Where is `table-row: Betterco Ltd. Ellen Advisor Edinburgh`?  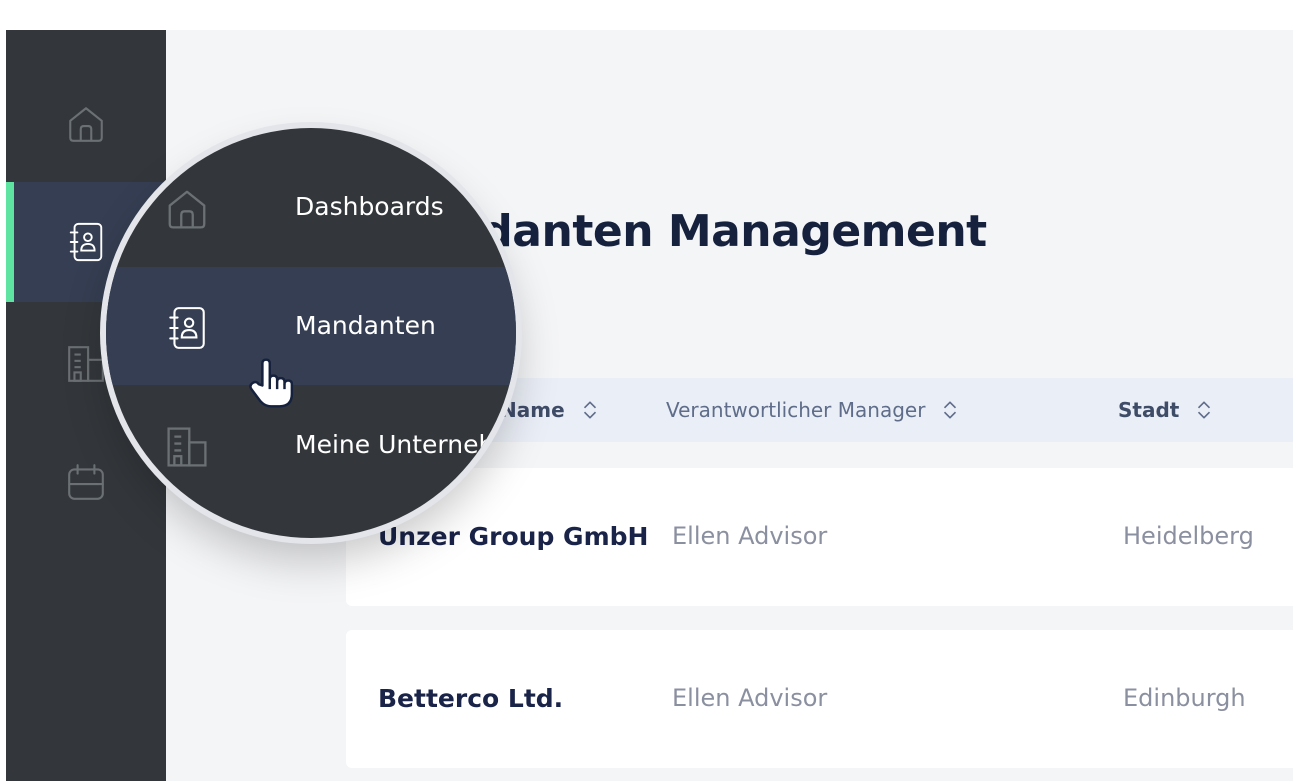
table-row: Betterco Ltd. Ellen Advisor Edinburgh is located at coordinates (819, 699).